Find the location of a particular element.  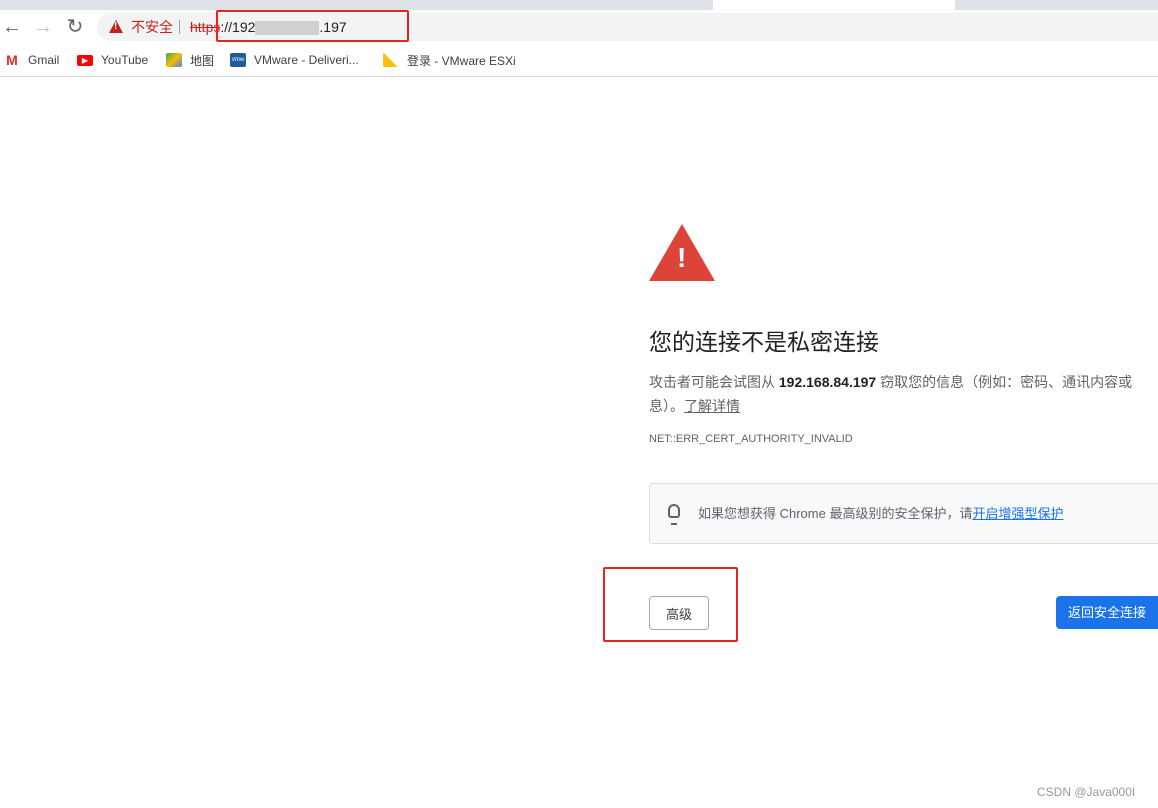

tab-strip is located at coordinates (579, 5).